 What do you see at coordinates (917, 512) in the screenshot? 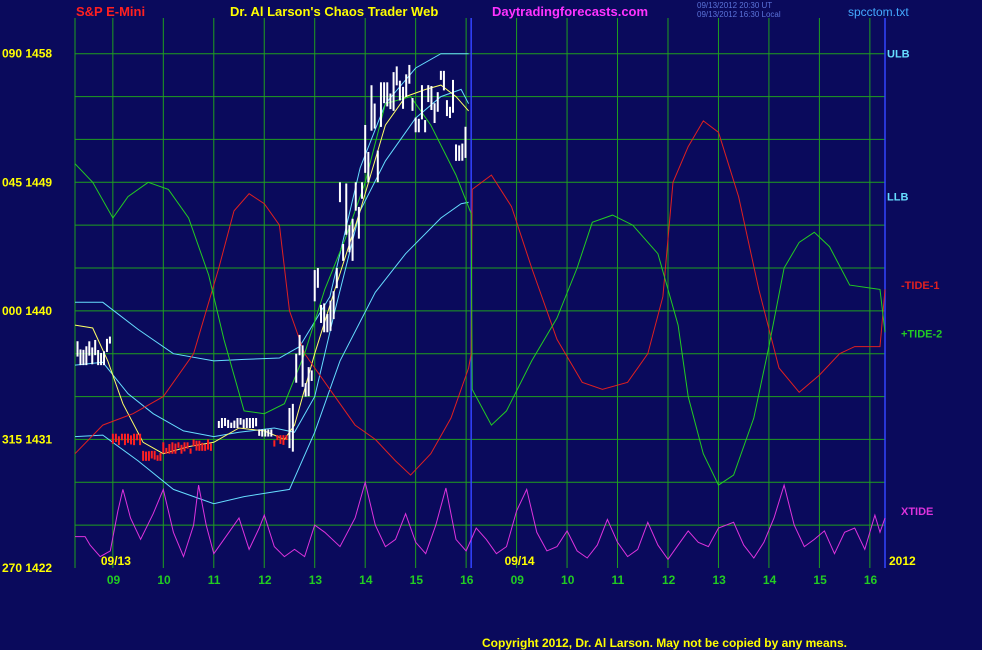
I see `series-label: XTIDE` at bounding box center [917, 512].